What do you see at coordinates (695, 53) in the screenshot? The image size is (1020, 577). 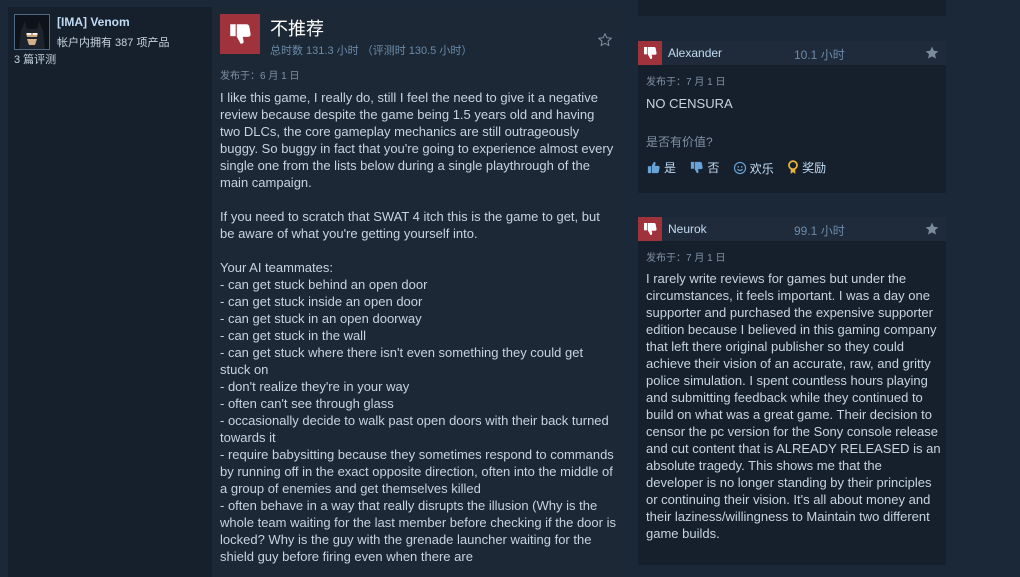 I see `side-review-author: Alexander` at bounding box center [695, 53].